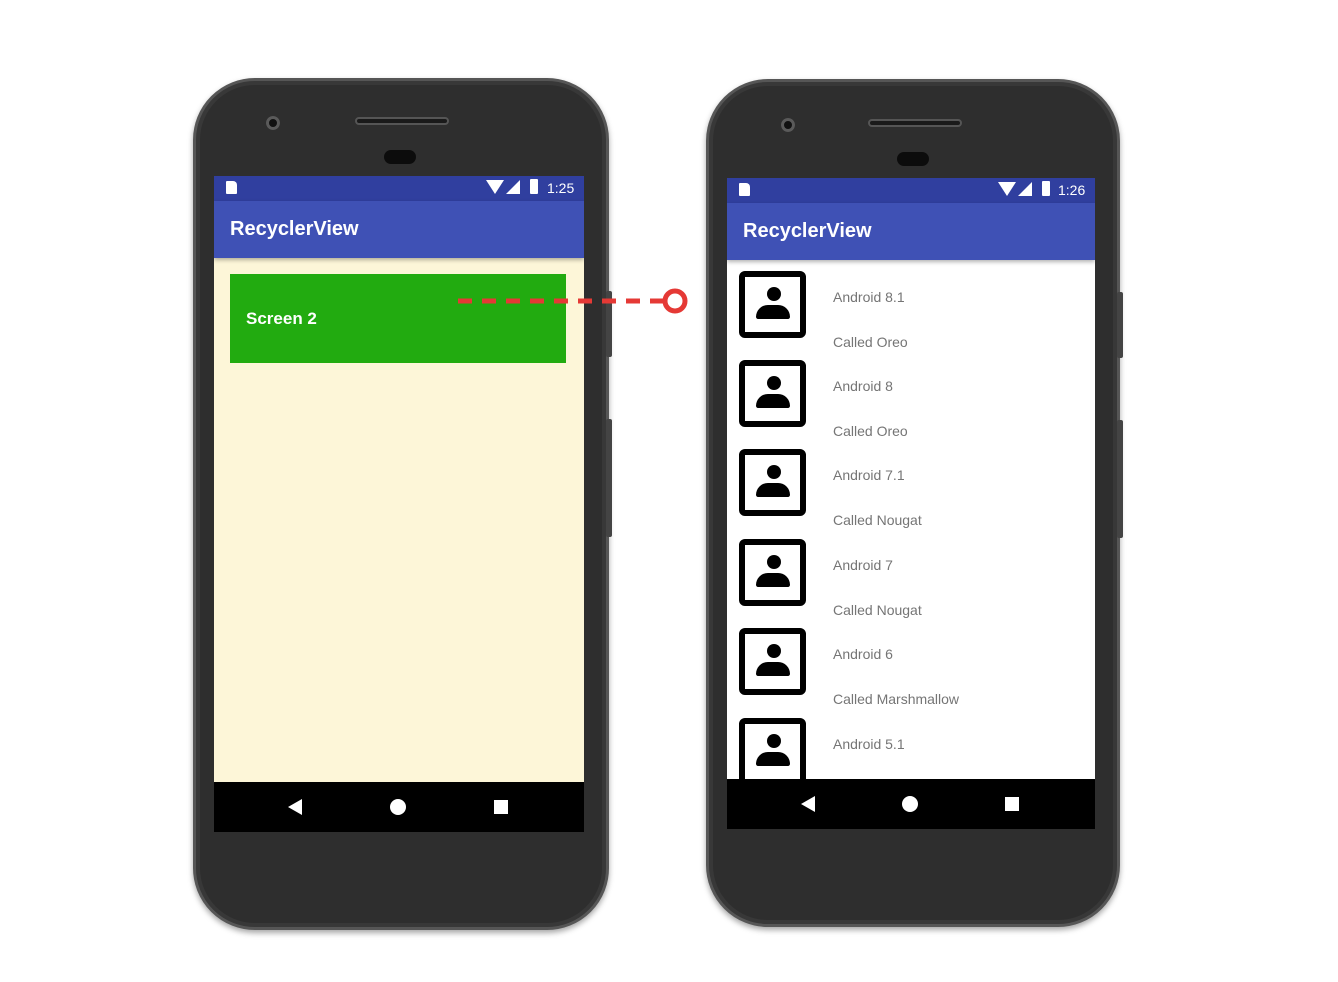 The height and width of the screenshot is (982, 1338). I want to click on transition-connector, so click(573, 302).